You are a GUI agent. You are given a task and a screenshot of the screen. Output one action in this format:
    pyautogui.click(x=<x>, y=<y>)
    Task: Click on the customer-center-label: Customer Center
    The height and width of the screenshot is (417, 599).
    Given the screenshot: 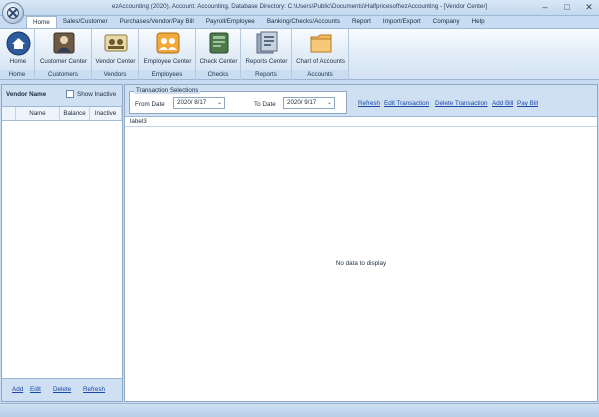 What is the action you would take?
    pyautogui.click(x=63, y=61)
    